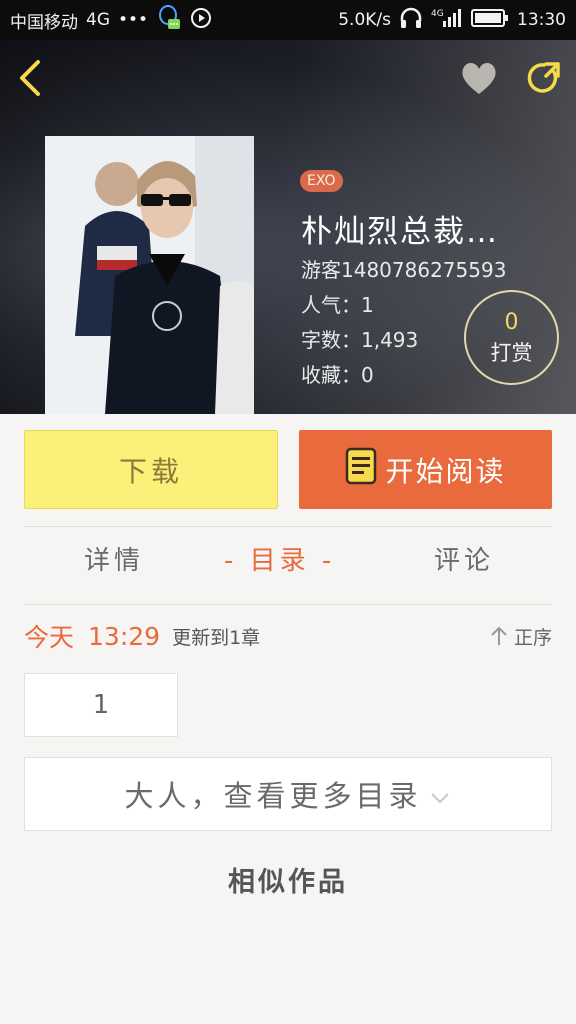 The image size is (576, 1024). Describe the element at coordinates (439, 798) in the screenshot. I see `chevron-down-icon` at that location.